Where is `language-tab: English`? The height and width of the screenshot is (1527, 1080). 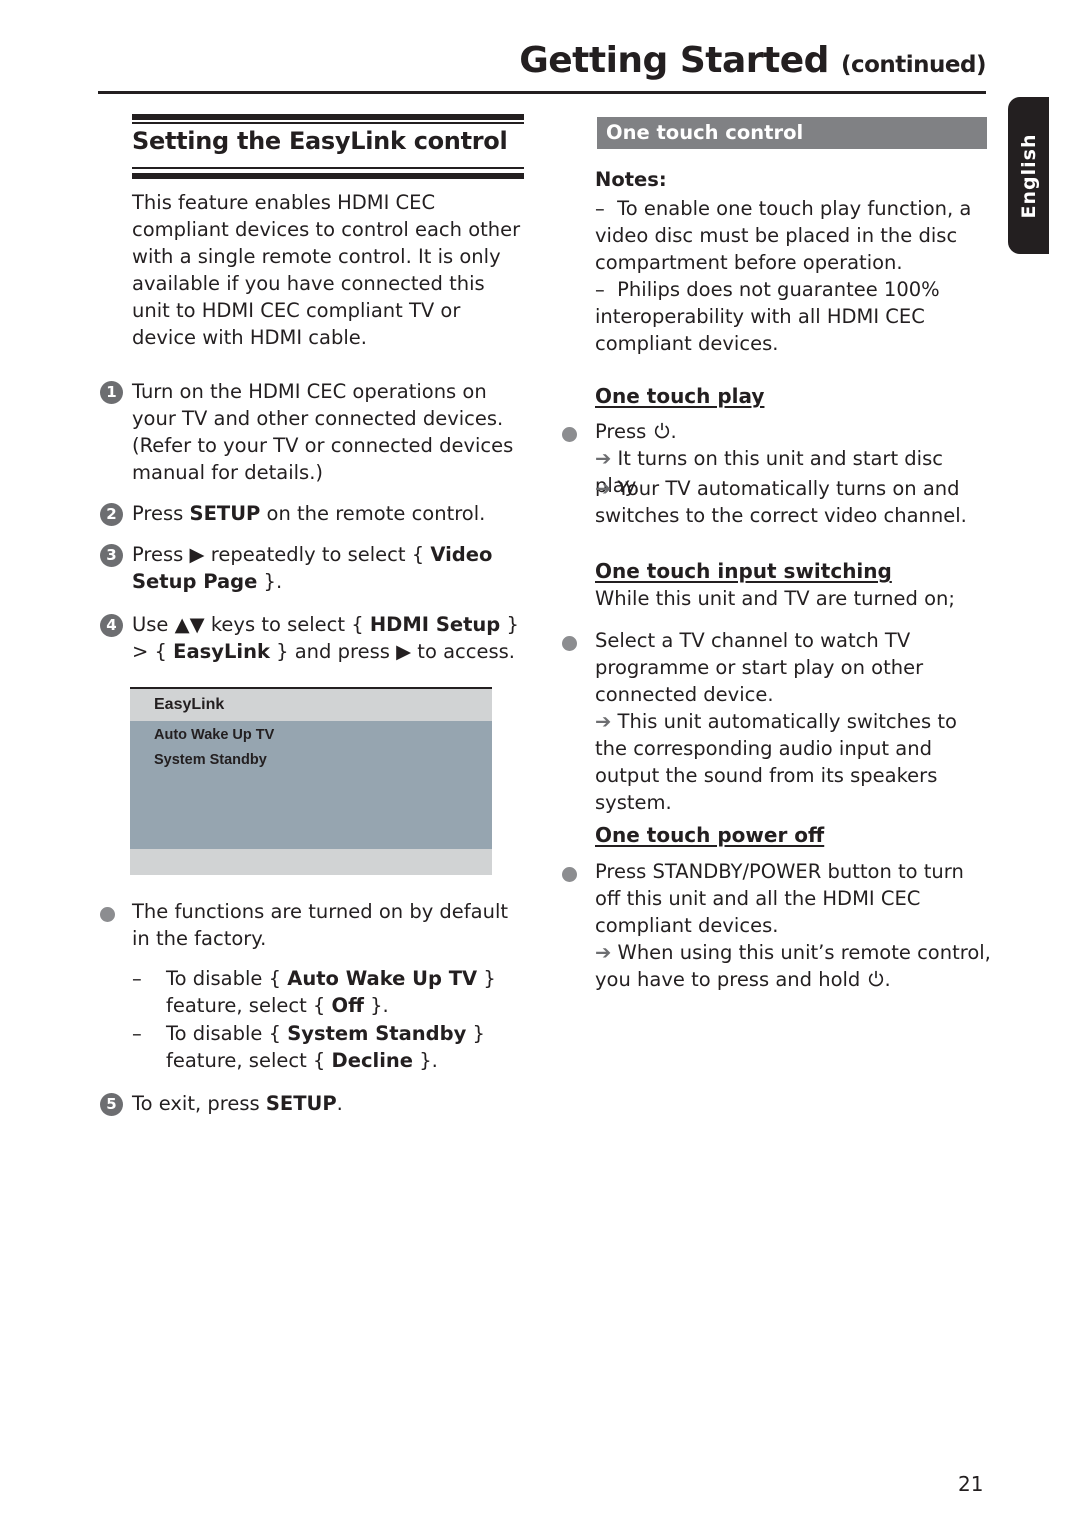 language-tab: English is located at coordinates (1028, 175).